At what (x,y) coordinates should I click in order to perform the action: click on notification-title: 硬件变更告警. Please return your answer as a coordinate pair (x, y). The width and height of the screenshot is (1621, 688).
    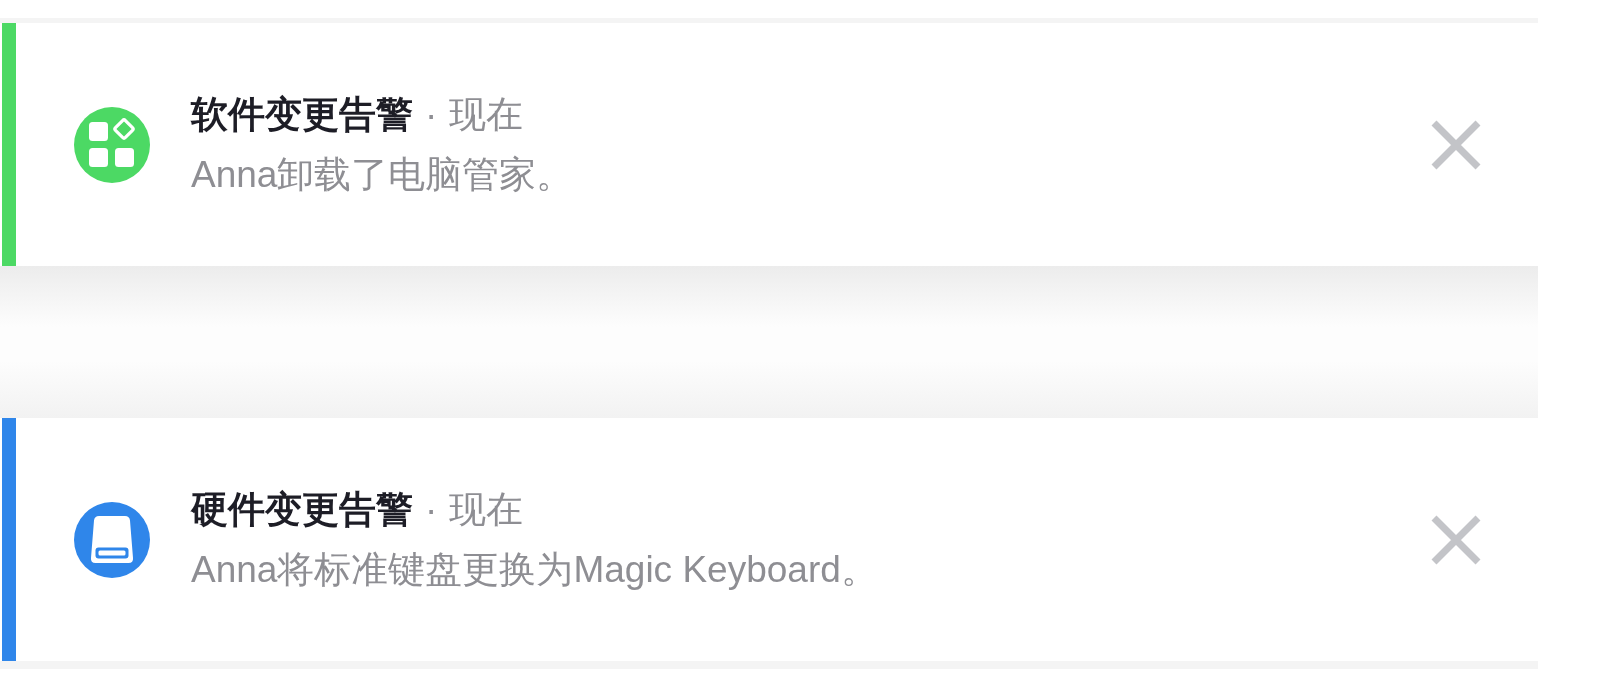
    Looking at the image, I should click on (302, 509).